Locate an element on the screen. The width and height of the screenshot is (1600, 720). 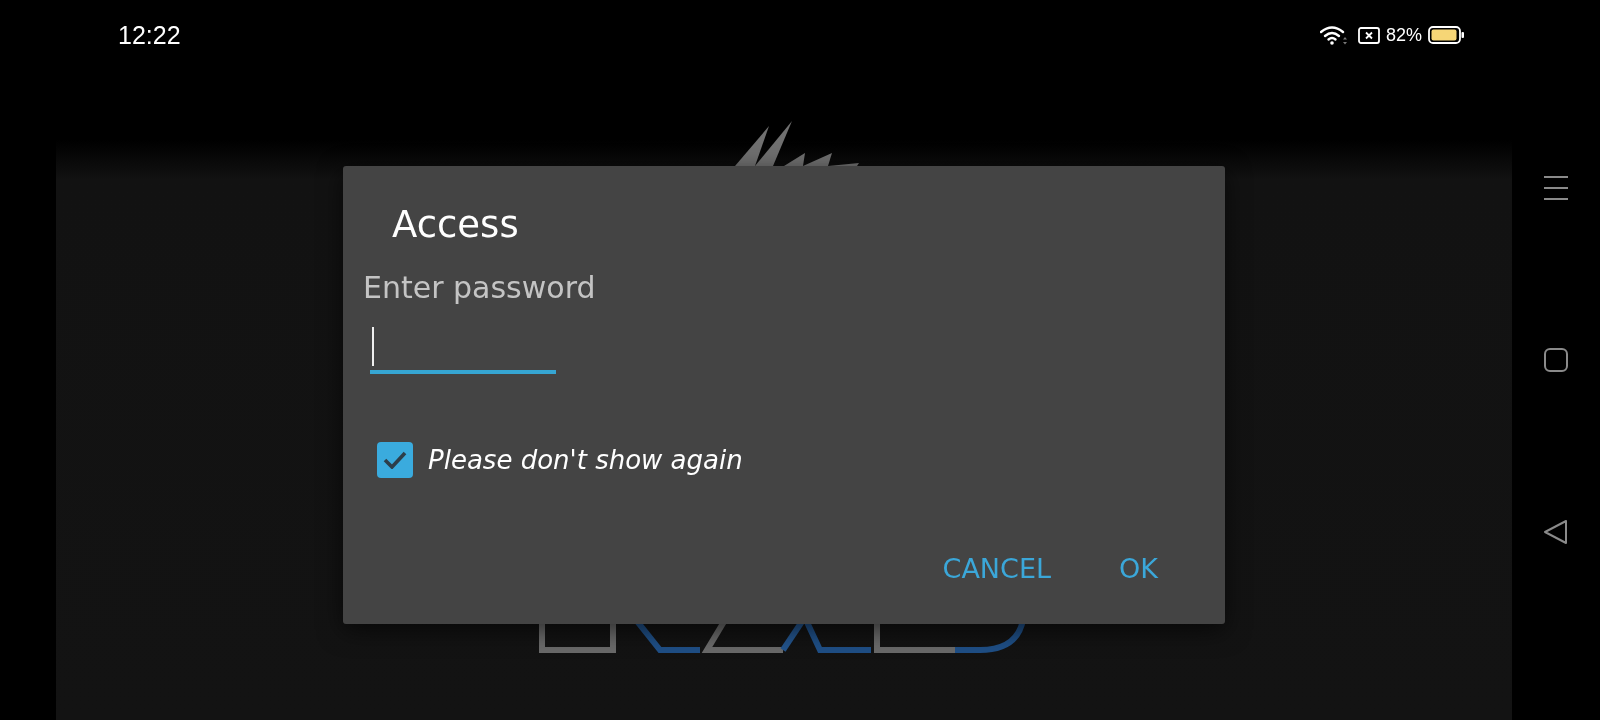
square-icon is located at coordinates (1556, 360).